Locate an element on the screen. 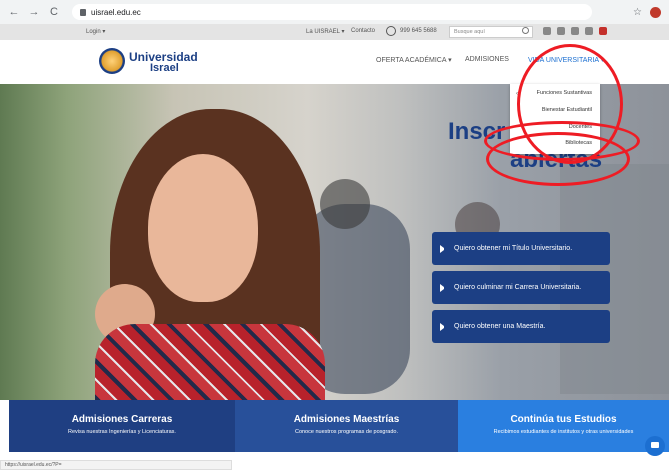  la-israel-link: La UISRAEL ▾ is located at coordinates (325, 31).